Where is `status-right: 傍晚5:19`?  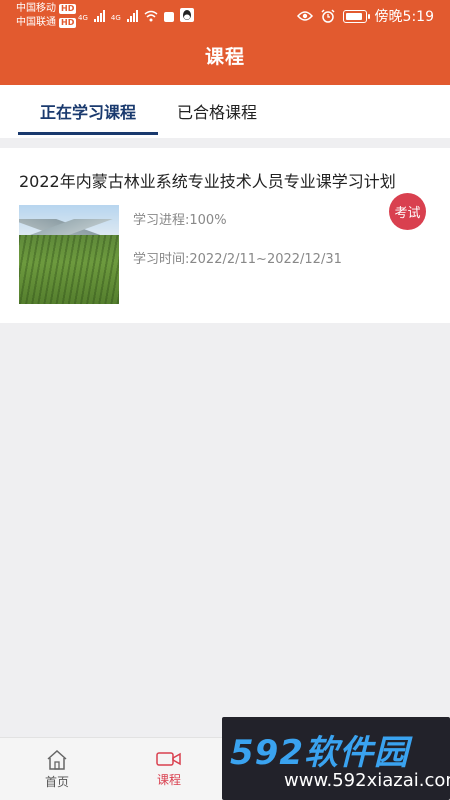 status-right: 傍晚5:19 is located at coordinates (365, 16).